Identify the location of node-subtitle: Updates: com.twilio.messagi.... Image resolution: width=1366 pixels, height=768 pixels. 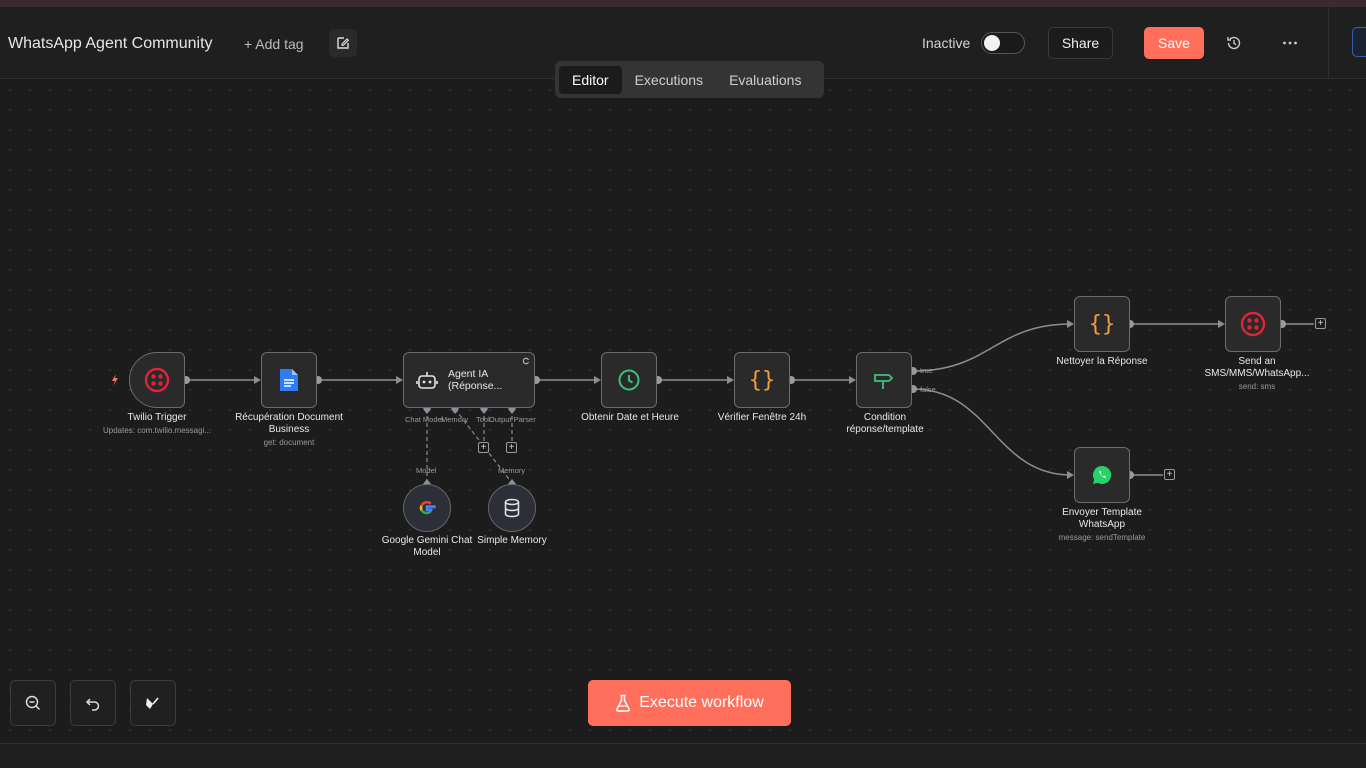
(157, 430).